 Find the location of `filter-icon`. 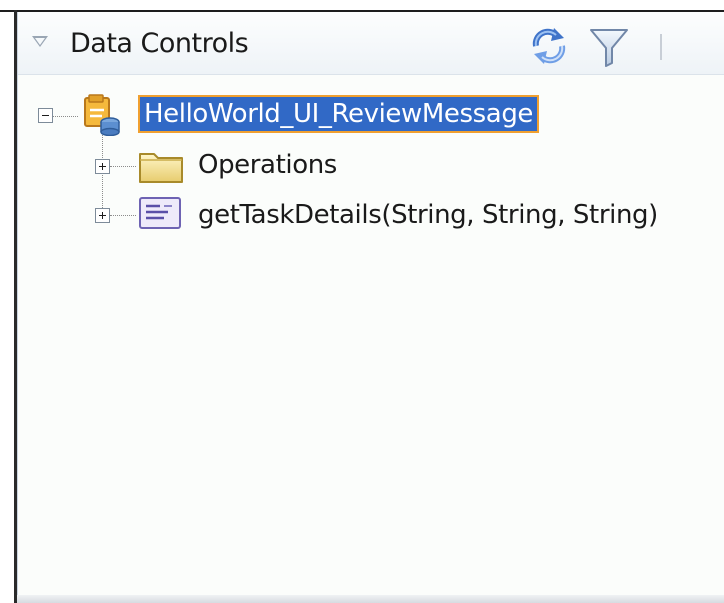

filter-icon is located at coordinates (609, 47).